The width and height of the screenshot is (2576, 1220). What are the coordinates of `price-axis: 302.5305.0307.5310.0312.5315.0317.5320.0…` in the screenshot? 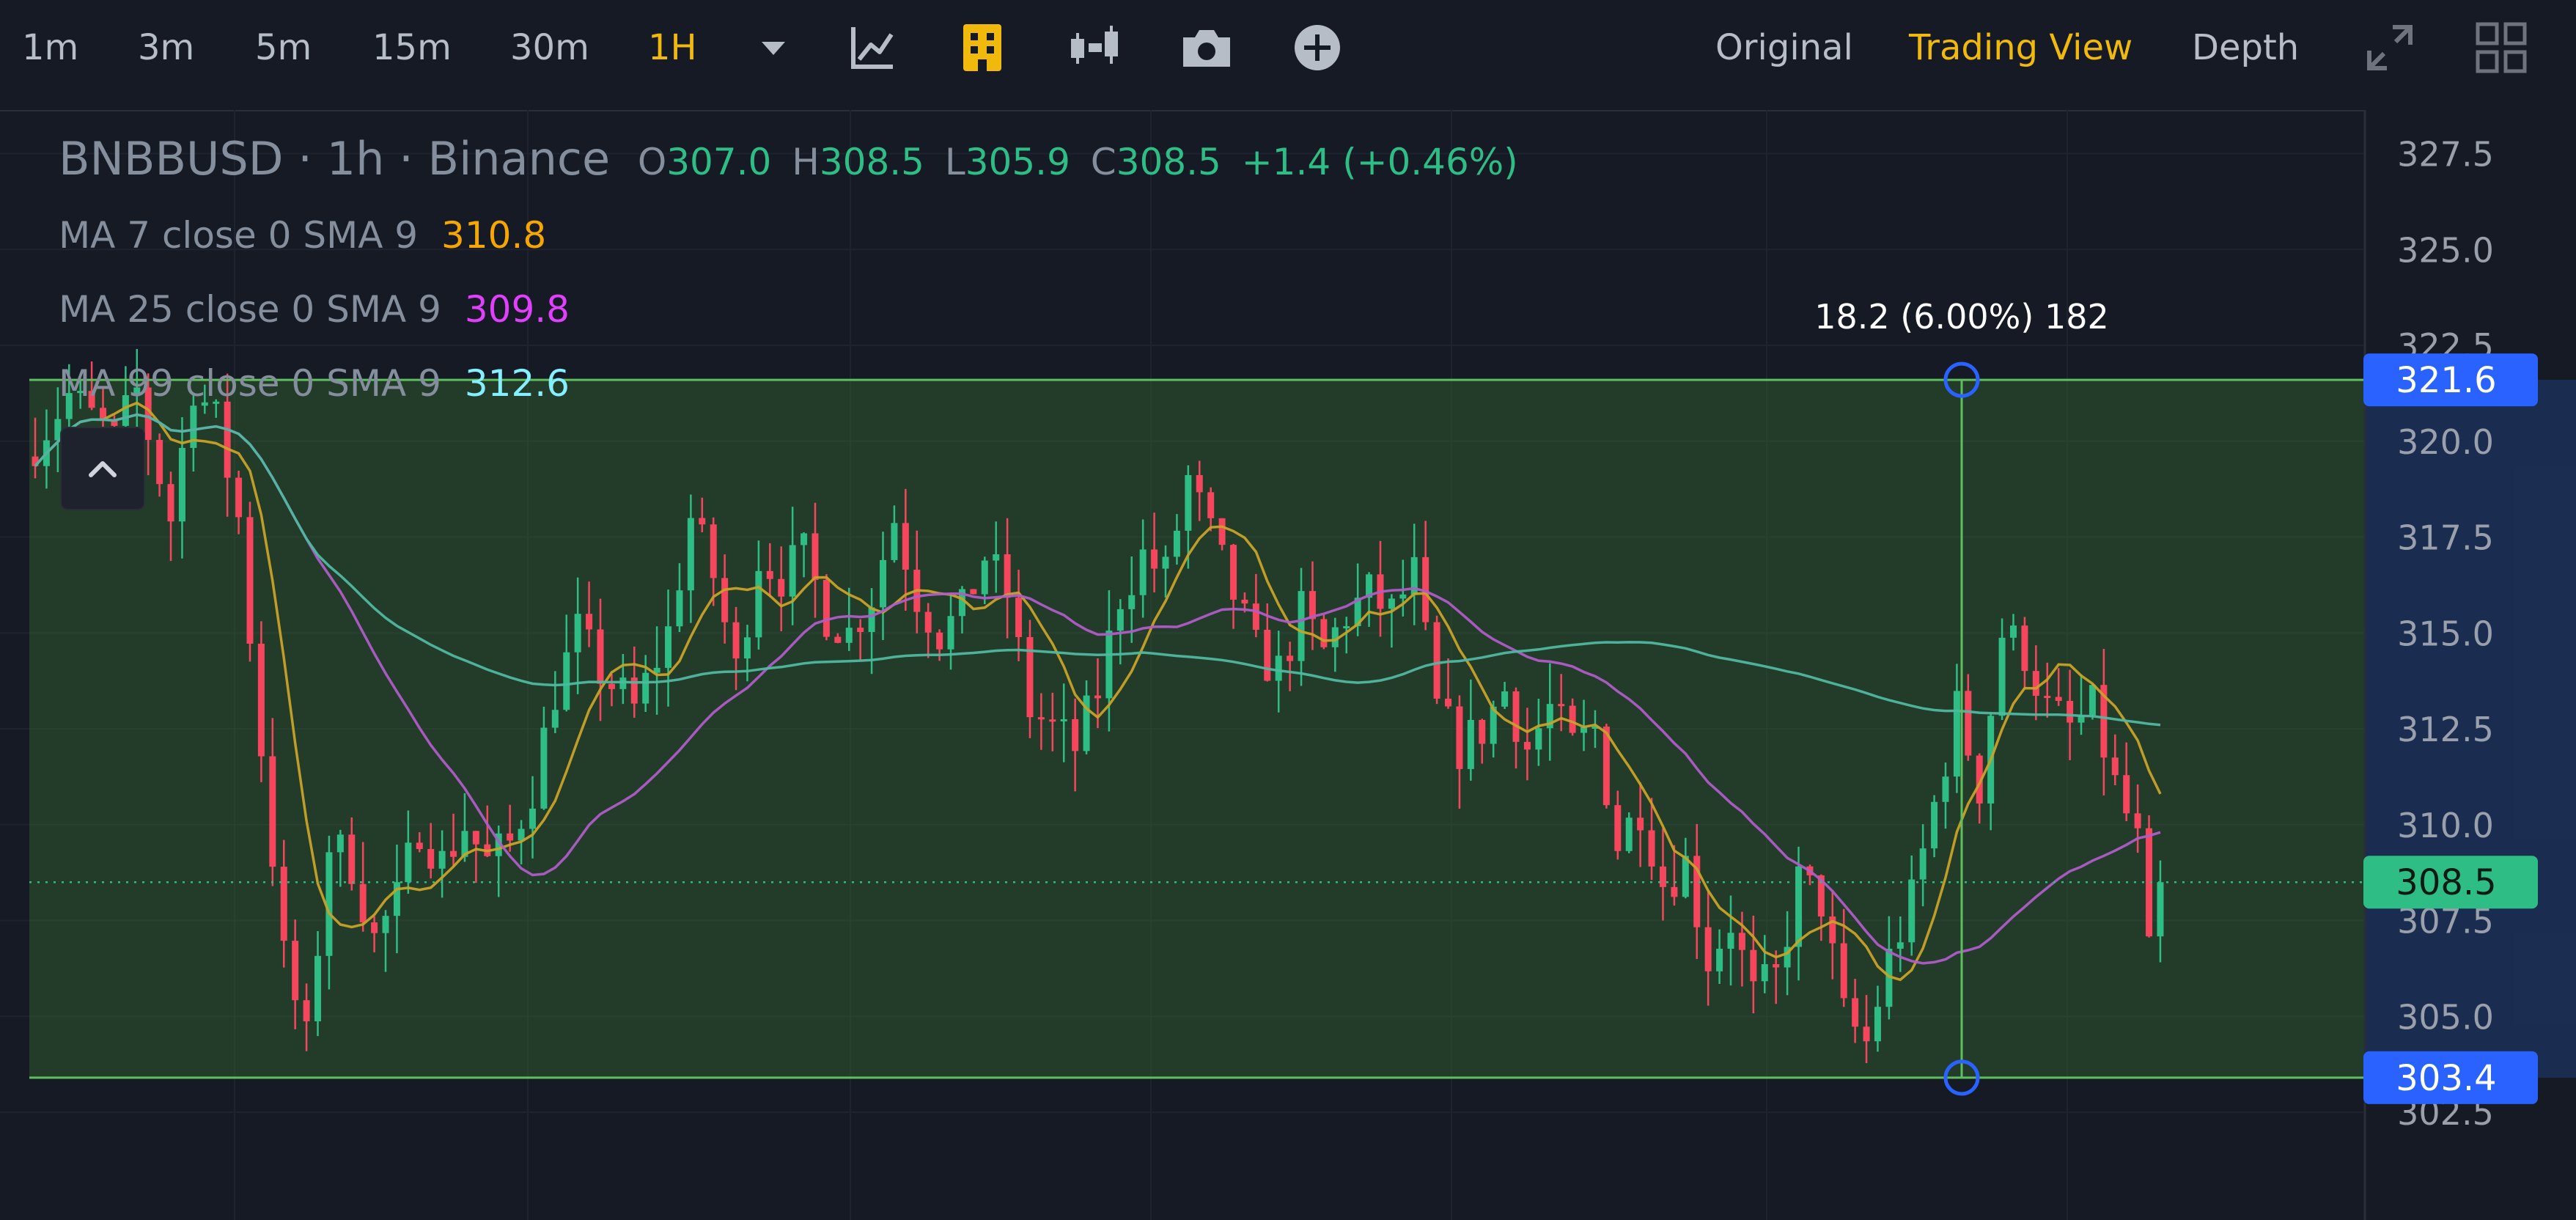 It's located at (2469, 665).